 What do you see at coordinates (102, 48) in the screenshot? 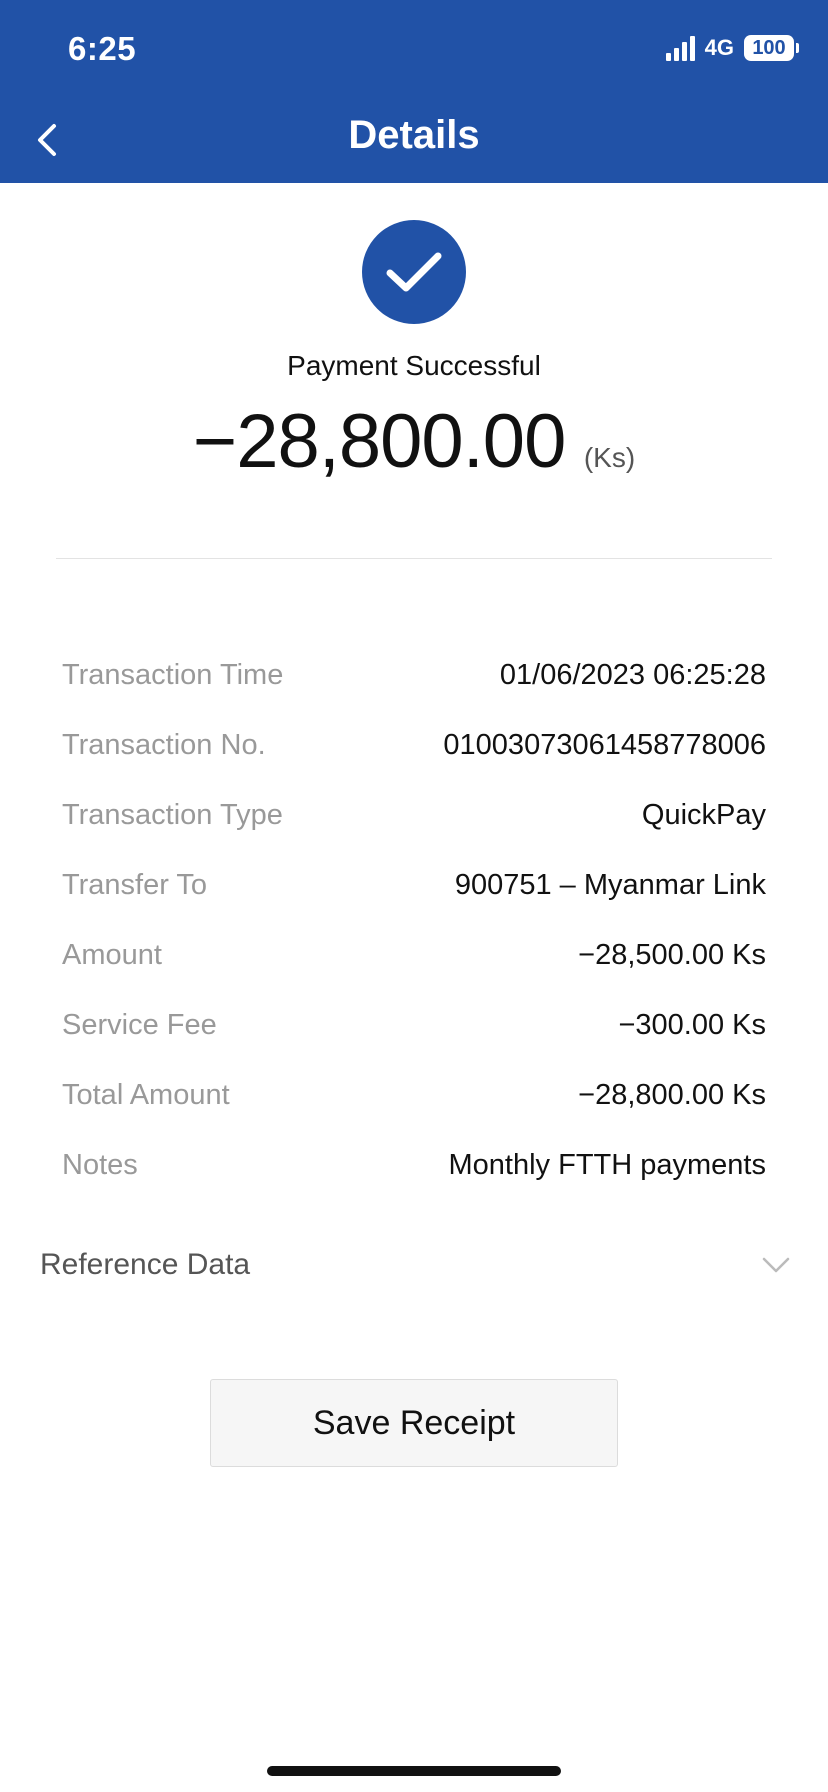
I see `status-time: 6:25` at bounding box center [102, 48].